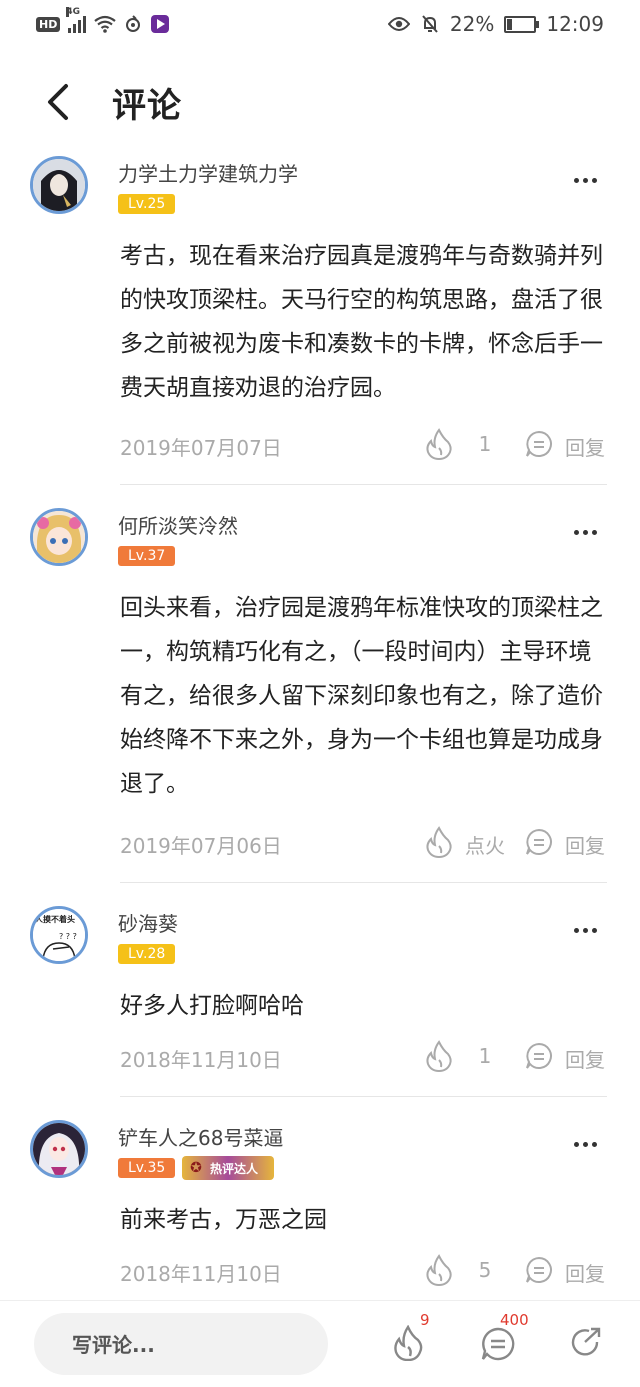 Image resolution: width=640 pixels, height=1387 pixels. I want to click on header: 评论, so click(320, 102).